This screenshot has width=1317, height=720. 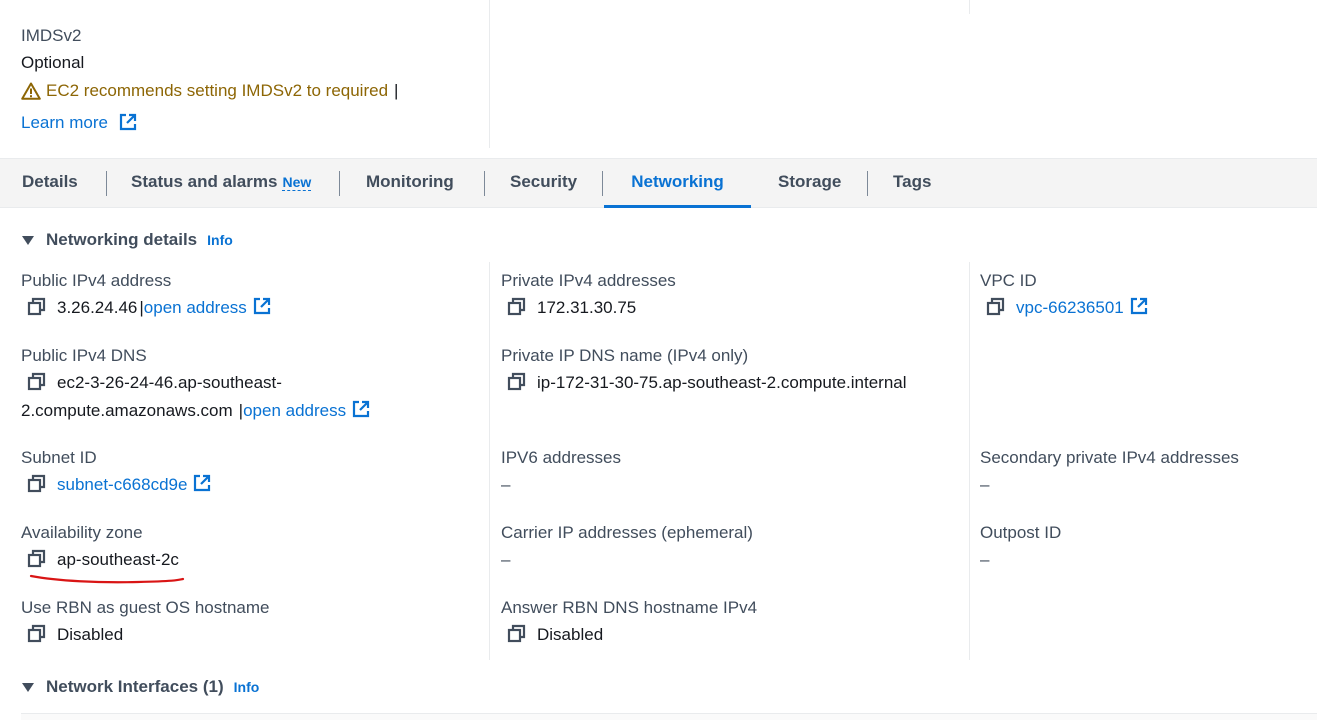 What do you see at coordinates (669, 716) in the screenshot?
I see `network-interfaces-table-top` at bounding box center [669, 716].